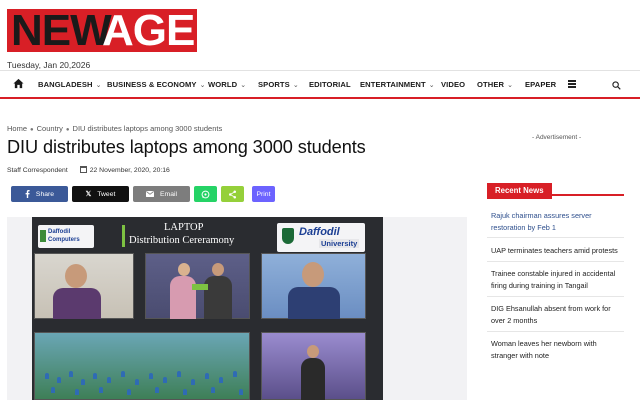  I want to click on nav-item-epaper: EPAPER, so click(540, 84).